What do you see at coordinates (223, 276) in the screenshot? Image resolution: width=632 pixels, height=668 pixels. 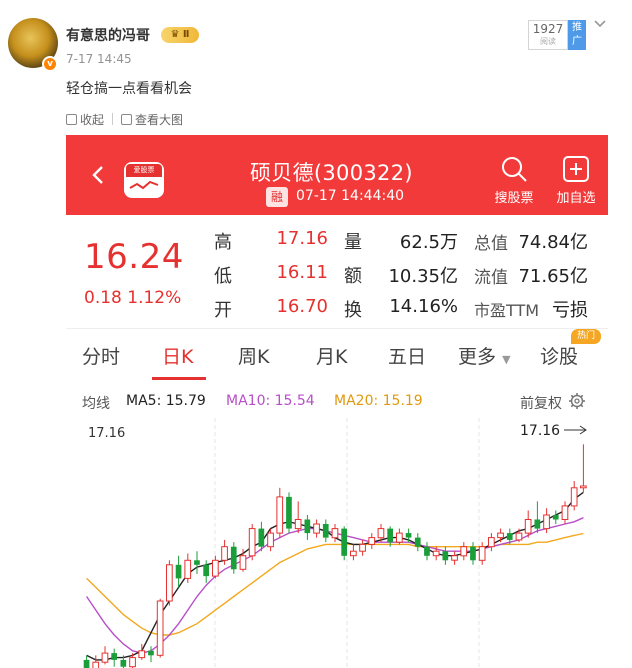 I see `low-label: 低` at bounding box center [223, 276].